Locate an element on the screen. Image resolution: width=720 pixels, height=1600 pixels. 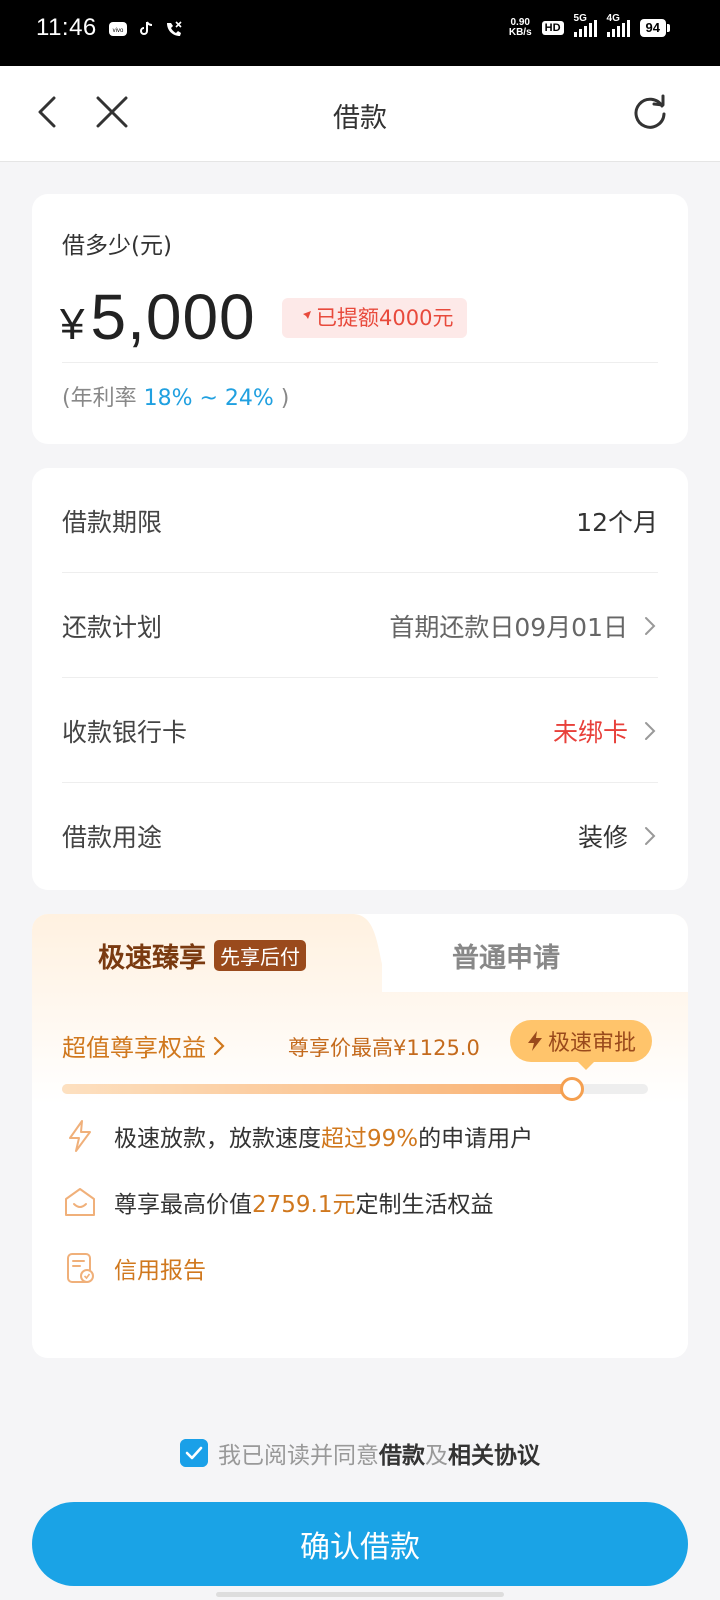
amount-label: 借多少(元) is located at coordinates (117, 246).